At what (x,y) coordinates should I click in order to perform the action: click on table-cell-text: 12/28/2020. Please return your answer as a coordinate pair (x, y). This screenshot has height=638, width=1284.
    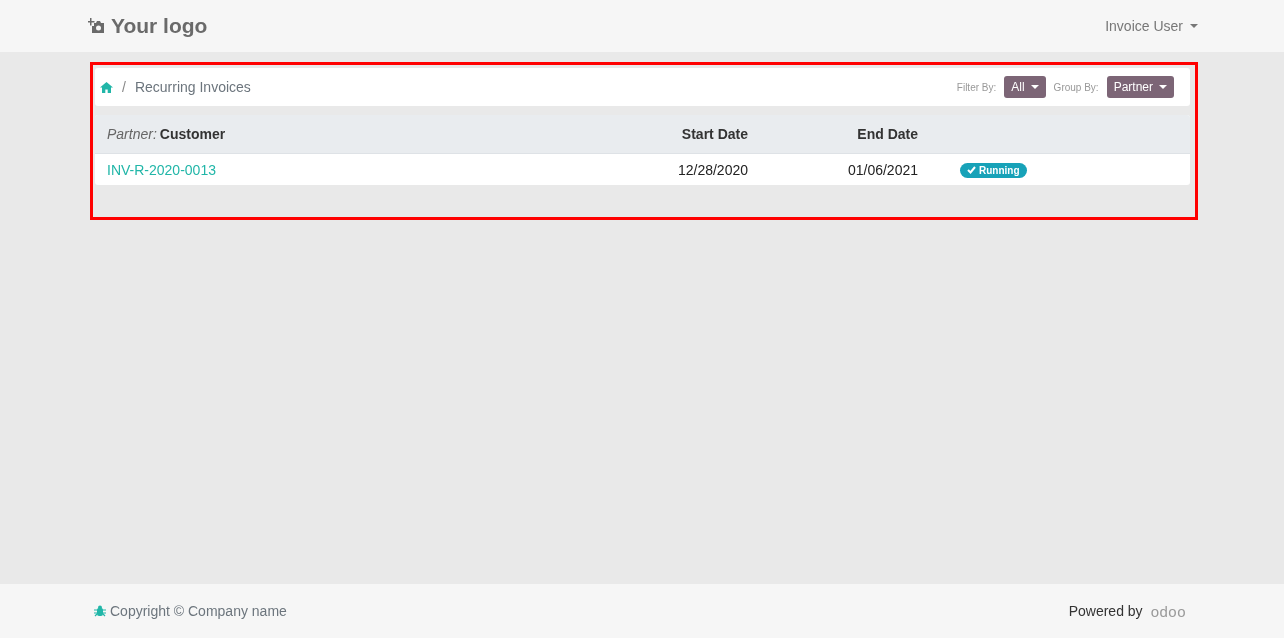
    Looking at the image, I should click on (712, 169).